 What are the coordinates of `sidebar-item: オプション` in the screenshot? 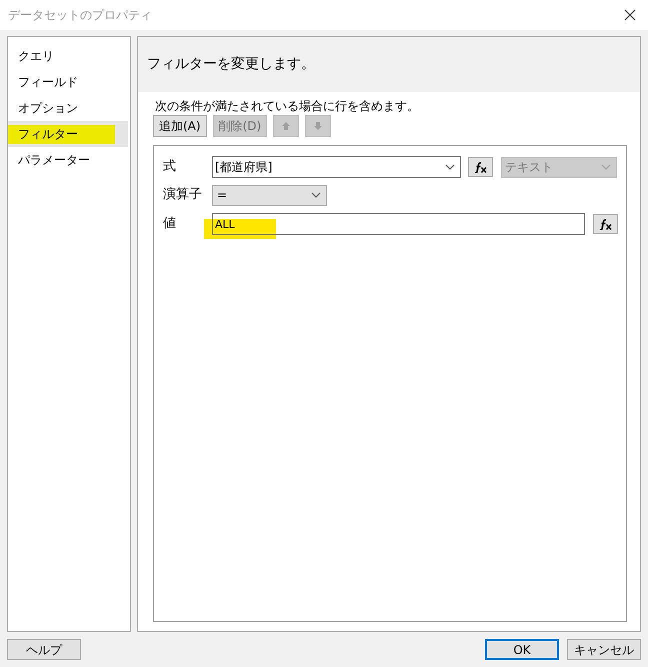 It's located at (68, 108).